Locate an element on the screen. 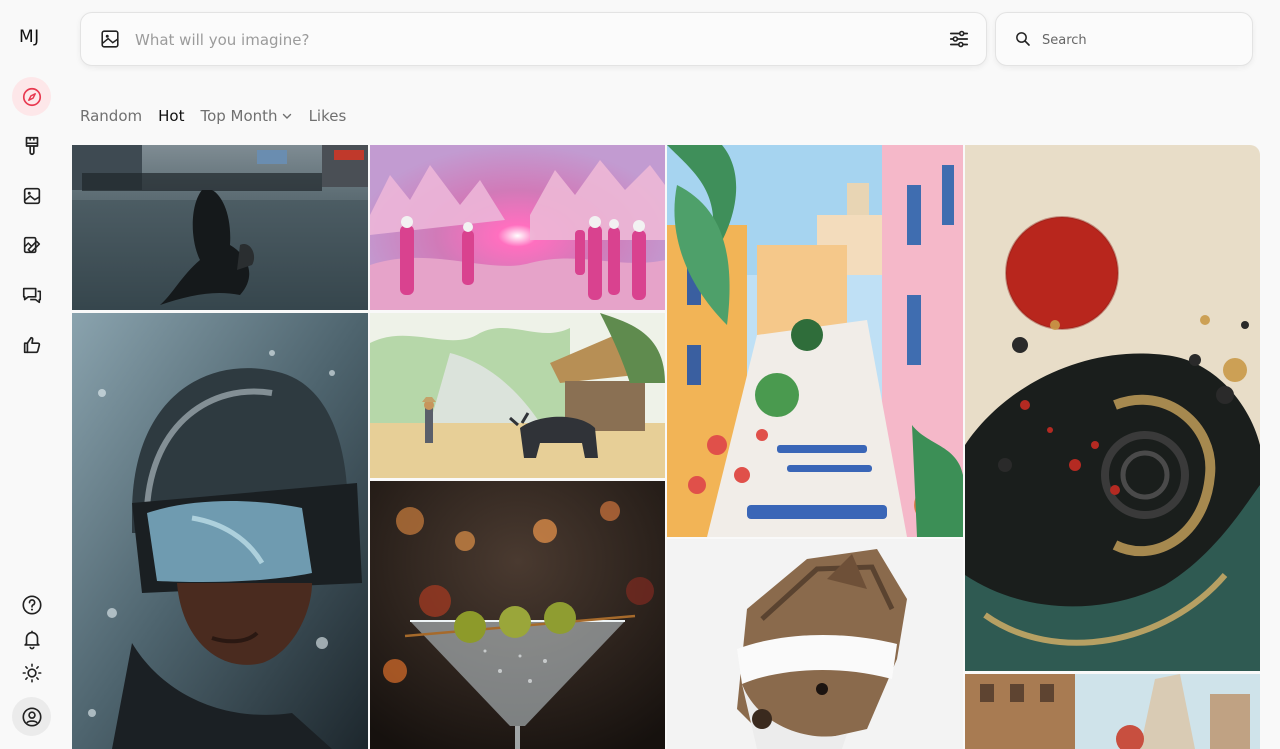 The width and height of the screenshot is (1280, 749). user-icon is located at coordinates (31, 716).